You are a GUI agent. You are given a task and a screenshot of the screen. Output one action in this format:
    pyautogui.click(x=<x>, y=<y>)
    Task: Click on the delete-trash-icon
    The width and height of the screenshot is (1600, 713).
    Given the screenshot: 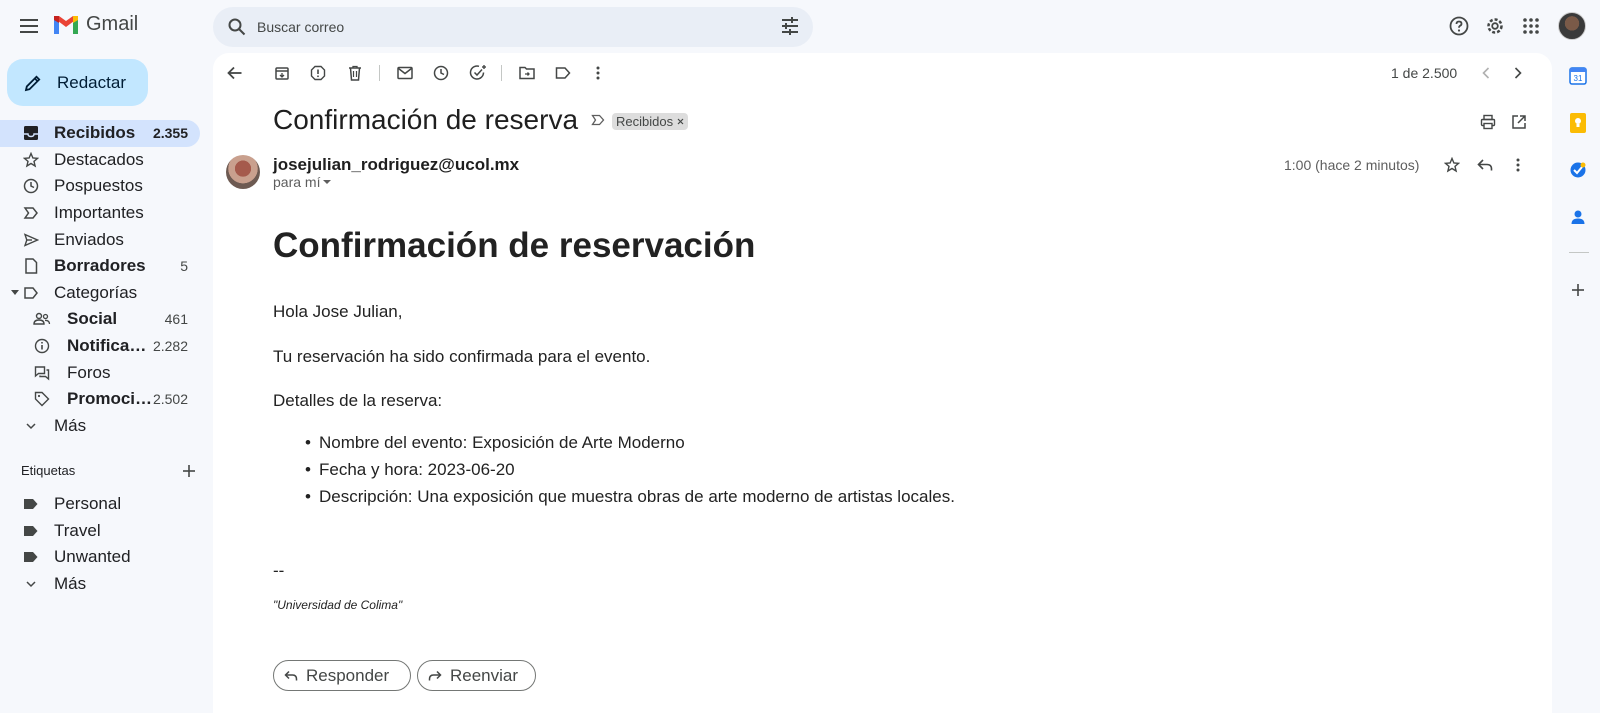 What is the action you would take?
    pyautogui.click(x=355, y=73)
    